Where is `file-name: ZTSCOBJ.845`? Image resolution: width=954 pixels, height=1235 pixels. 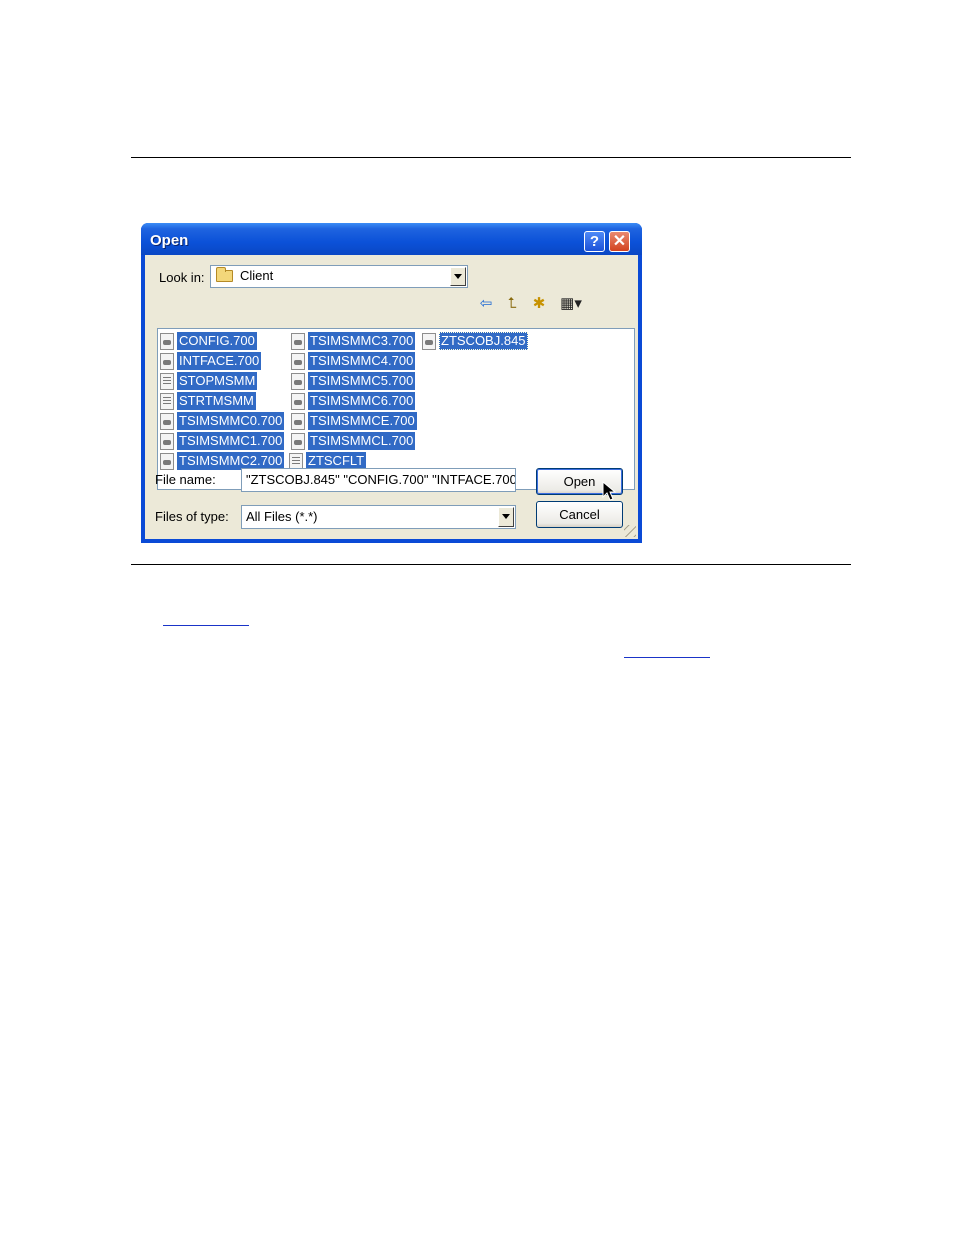 file-name: ZTSCOBJ.845 is located at coordinates (483, 341).